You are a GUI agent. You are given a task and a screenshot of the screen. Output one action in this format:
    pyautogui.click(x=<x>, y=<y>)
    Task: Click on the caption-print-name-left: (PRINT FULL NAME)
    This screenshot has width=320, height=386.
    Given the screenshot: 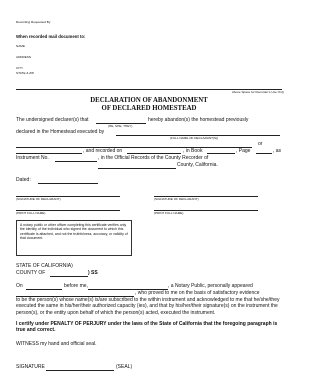 What is the action you would take?
    pyautogui.click(x=31, y=213)
    